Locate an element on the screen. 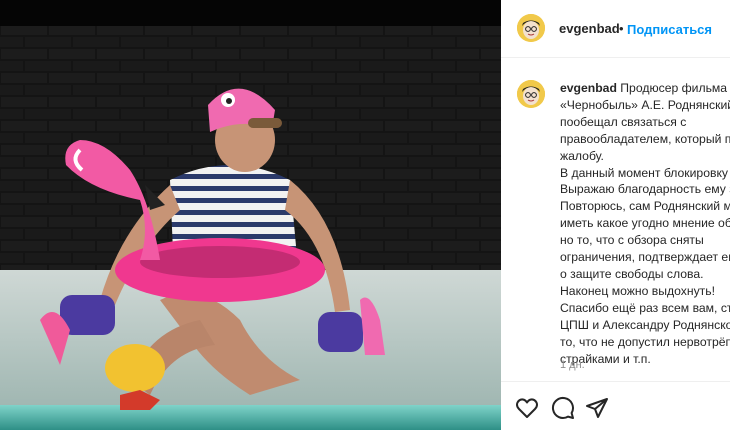 The image size is (730, 430). post-timestamp: 1 дн. is located at coordinates (572, 365).